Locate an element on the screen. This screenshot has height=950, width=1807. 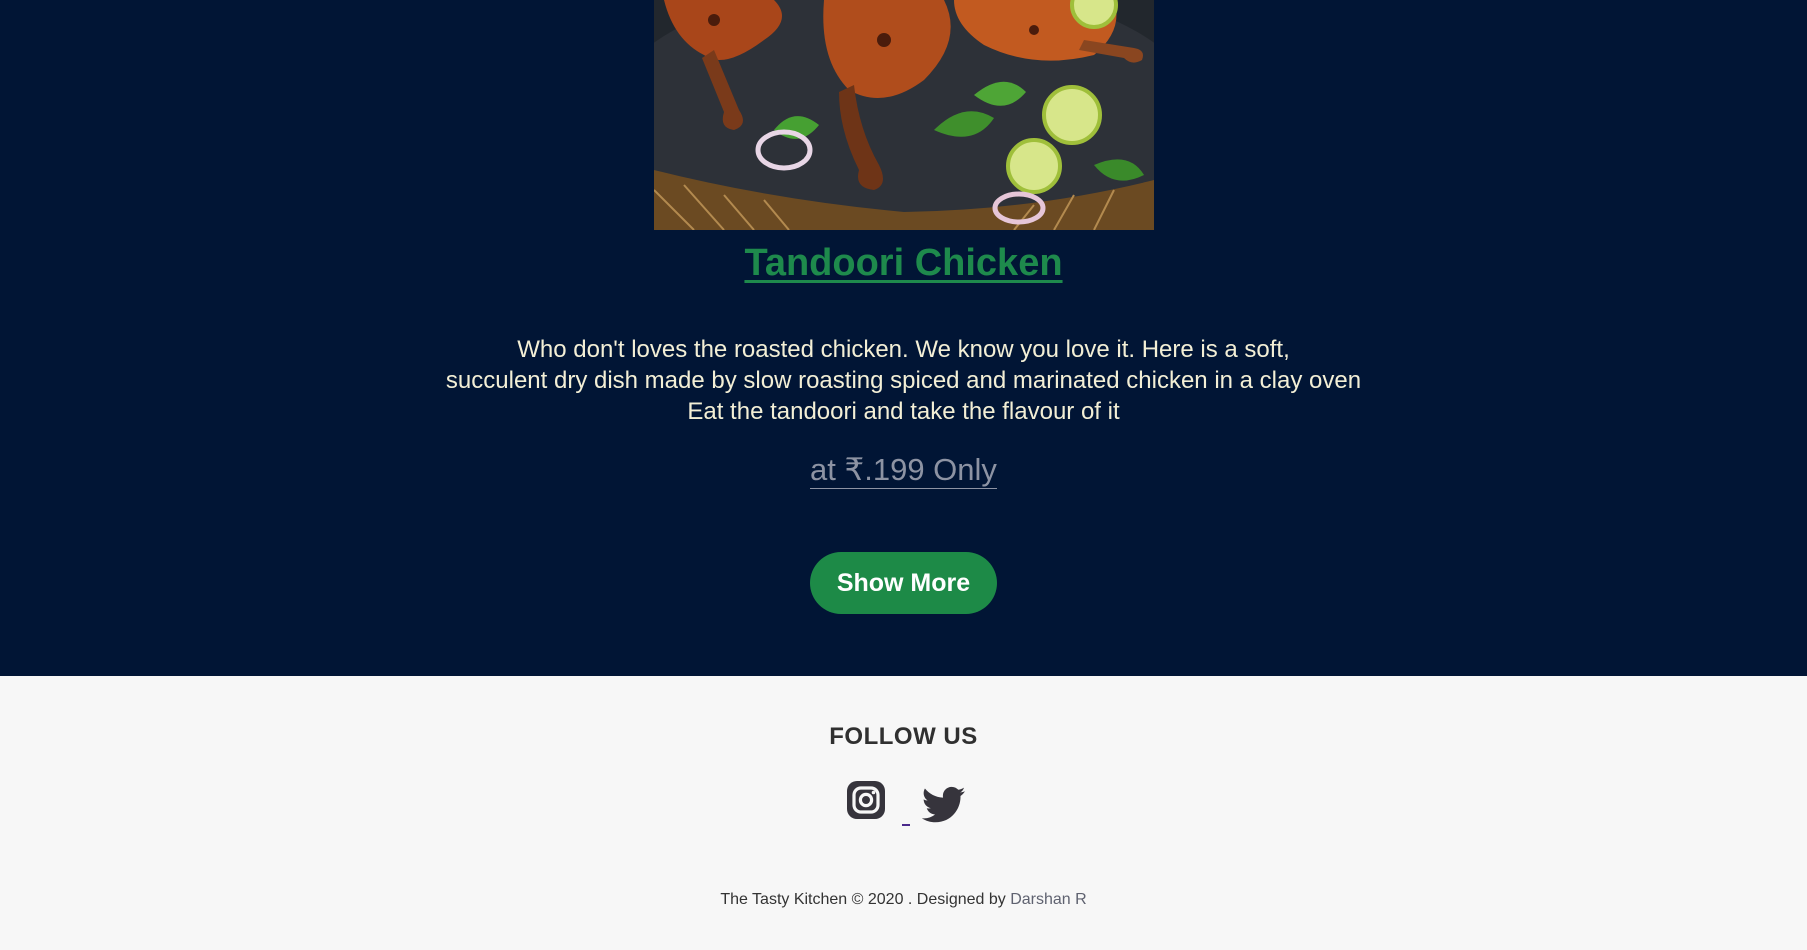
dish-title-link: Tandoori Chicken is located at coordinates (903, 263).